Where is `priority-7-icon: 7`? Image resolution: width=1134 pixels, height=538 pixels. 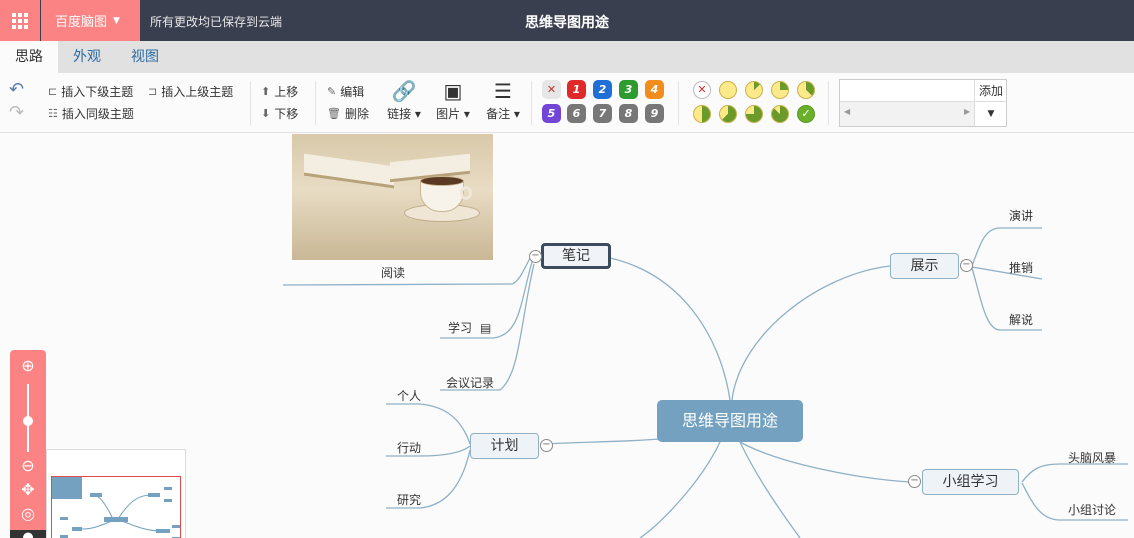
priority-7-icon: 7 is located at coordinates (602, 113).